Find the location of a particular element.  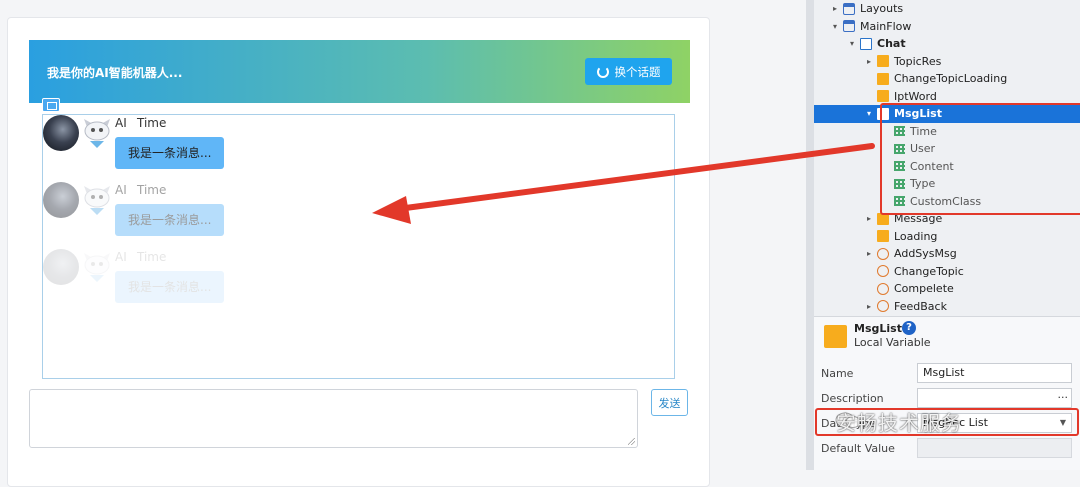

tree-item-label: Time is located at coordinates (923, 131).